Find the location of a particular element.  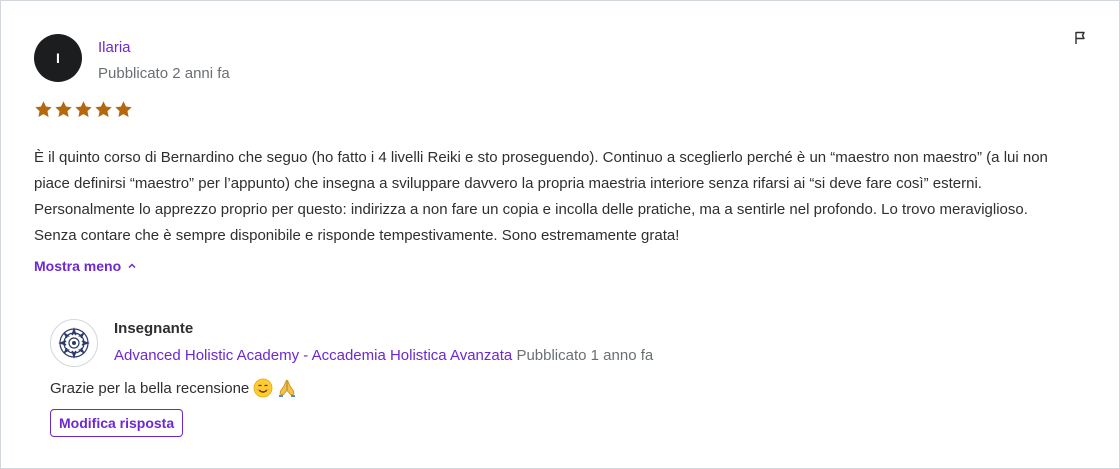

show-less-button: Mostra meno is located at coordinates (85, 266).